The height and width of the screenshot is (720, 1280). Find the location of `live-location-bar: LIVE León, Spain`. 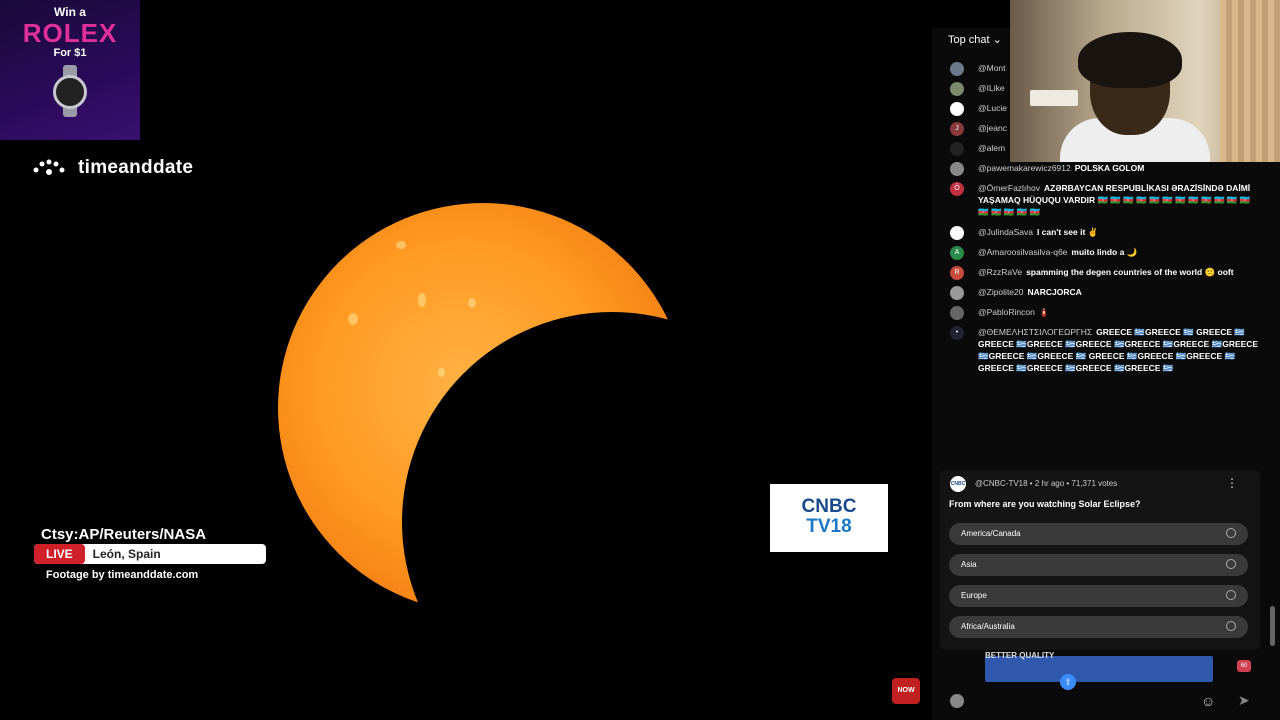

live-location-bar: LIVE León, Spain is located at coordinates (150, 554).